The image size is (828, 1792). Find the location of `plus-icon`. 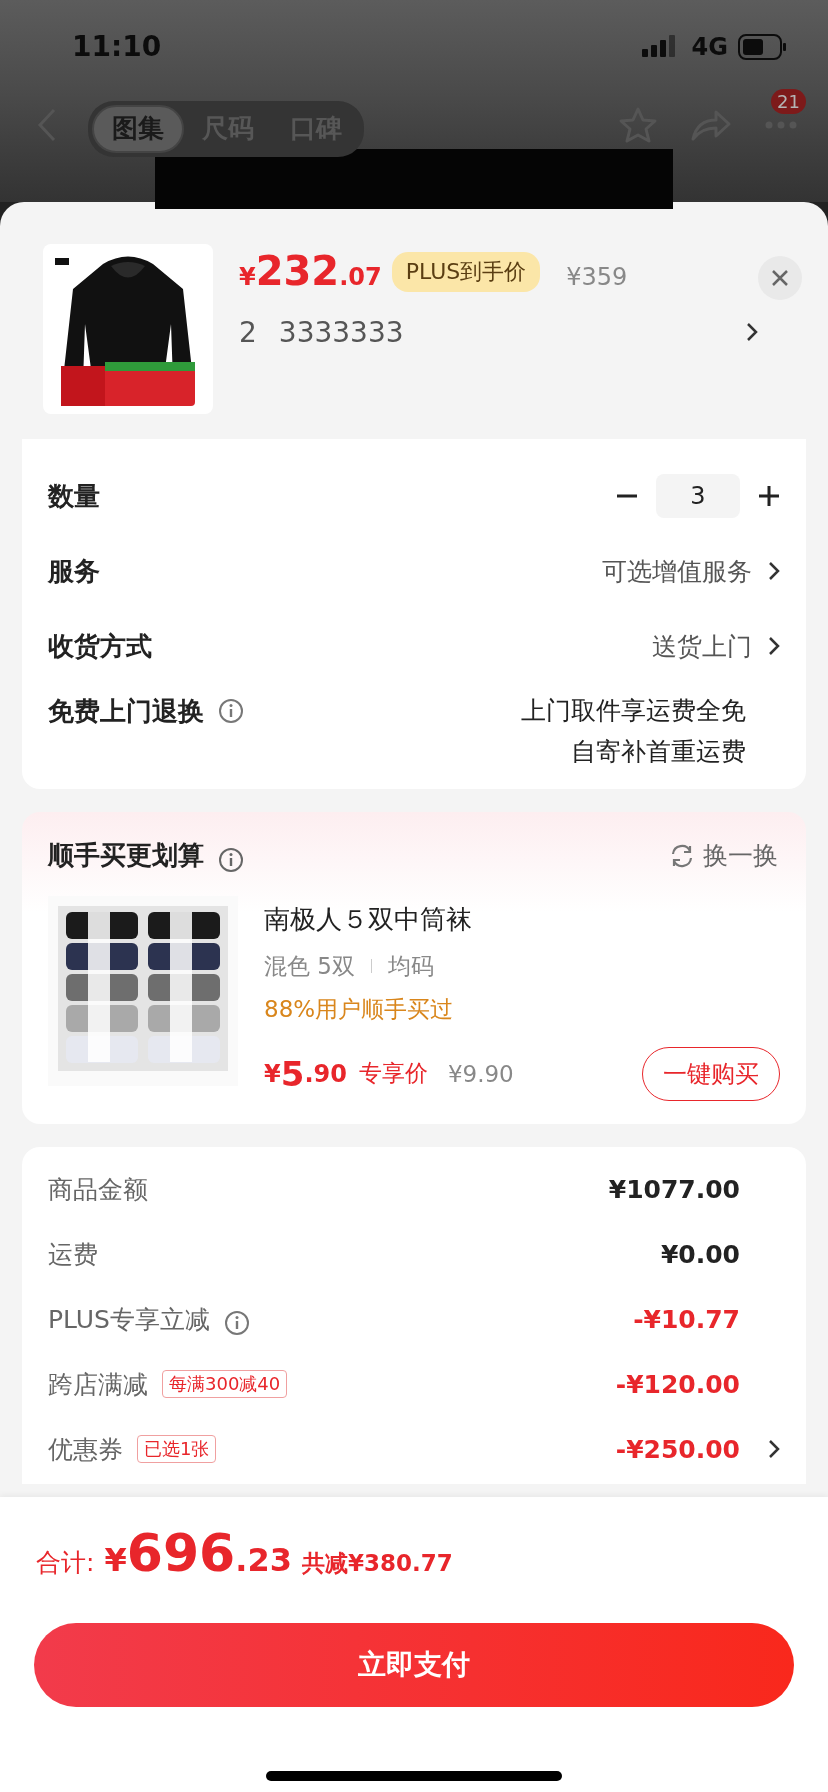

plus-icon is located at coordinates (769, 496).